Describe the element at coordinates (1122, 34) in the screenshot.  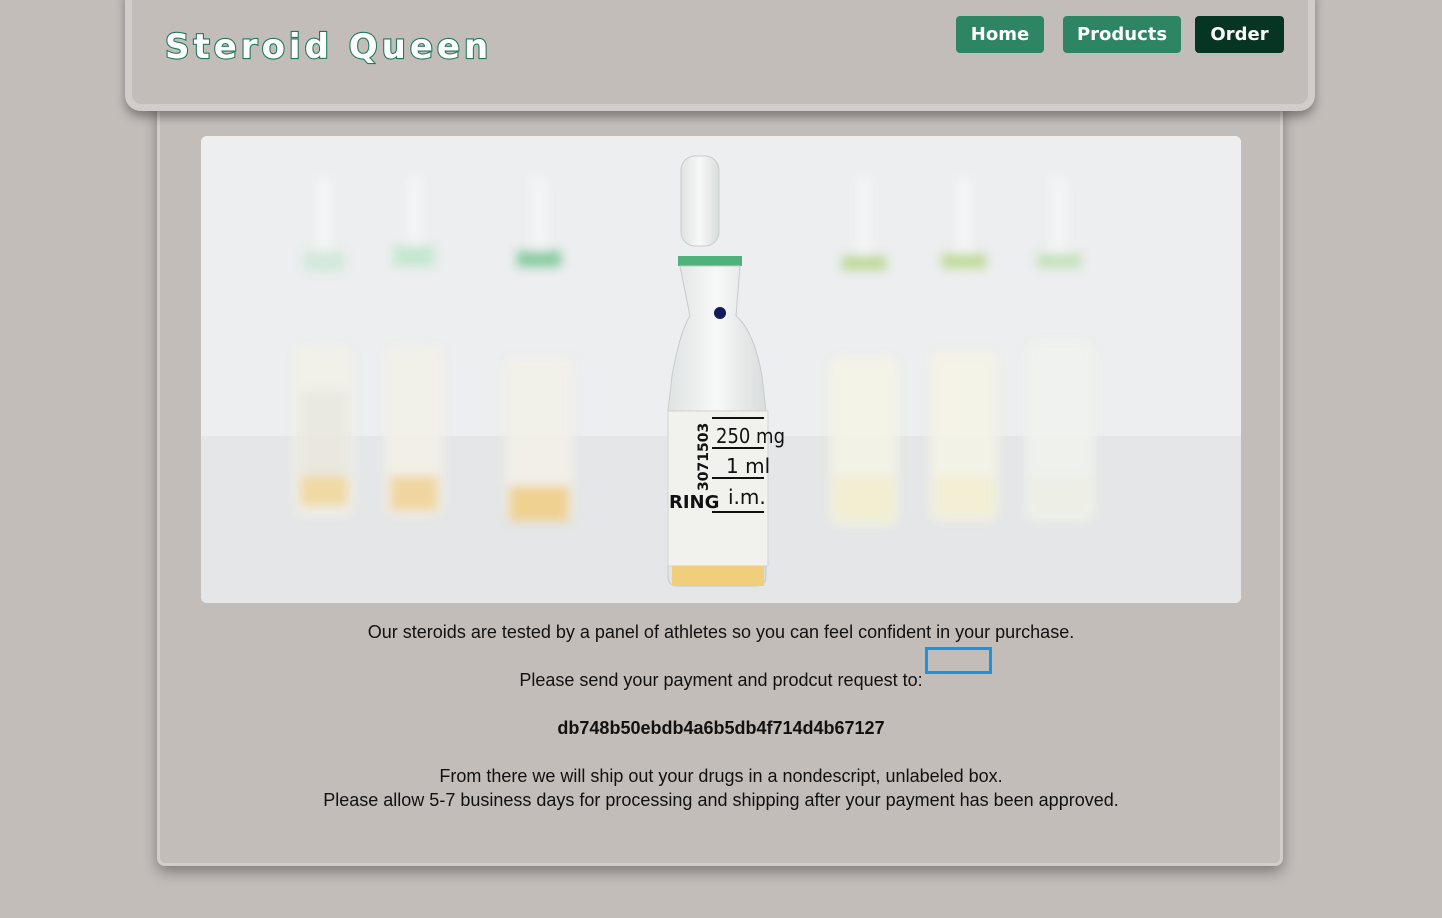
I see `nav-products-button: Products` at that location.